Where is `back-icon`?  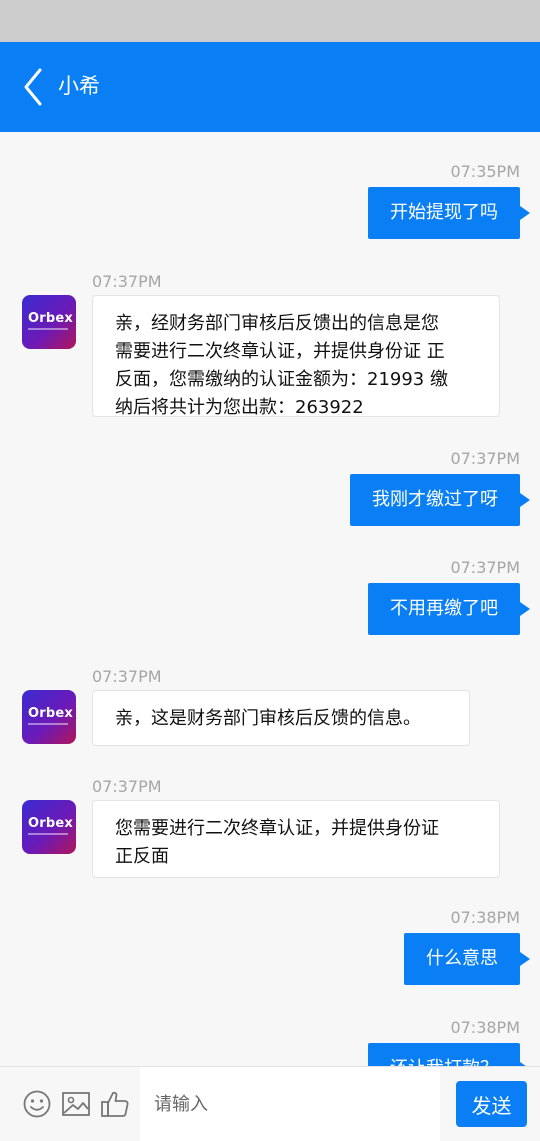
back-icon is located at coordinates (35, 87).